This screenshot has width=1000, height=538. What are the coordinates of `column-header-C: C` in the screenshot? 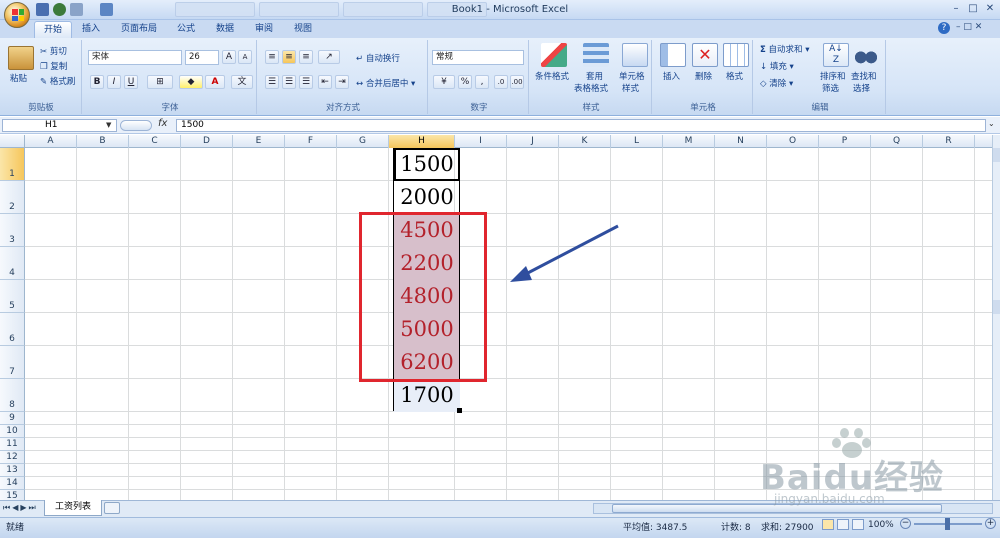 It's located at (155, 141).